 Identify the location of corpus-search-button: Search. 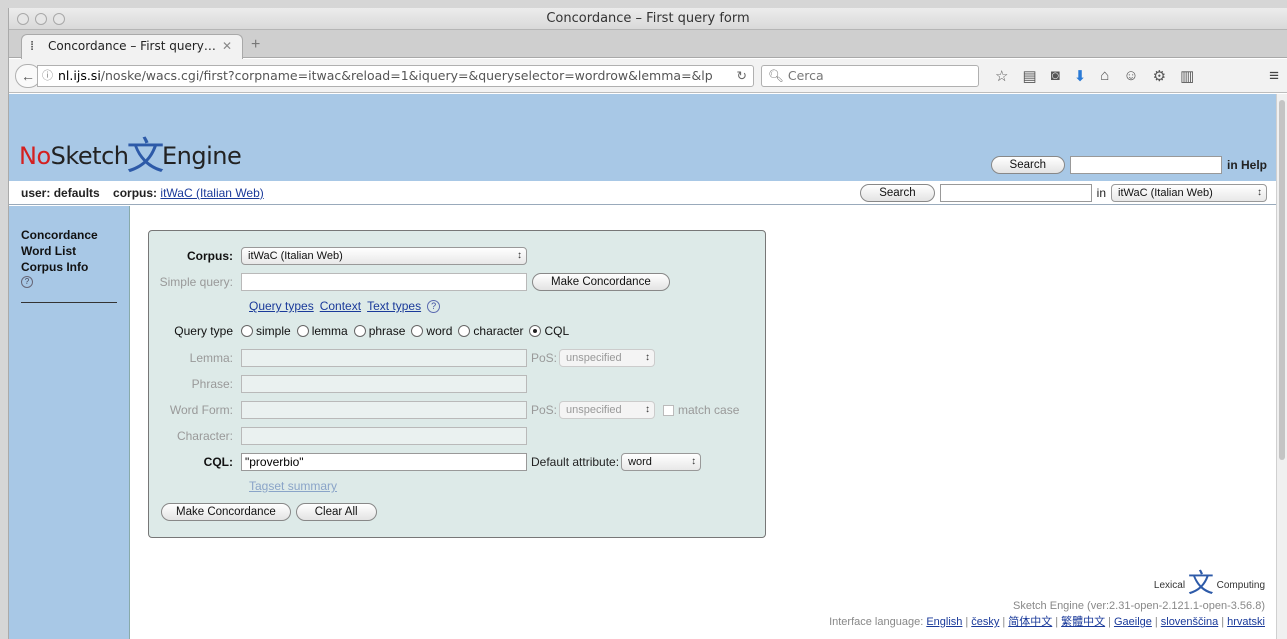
(897, 193).